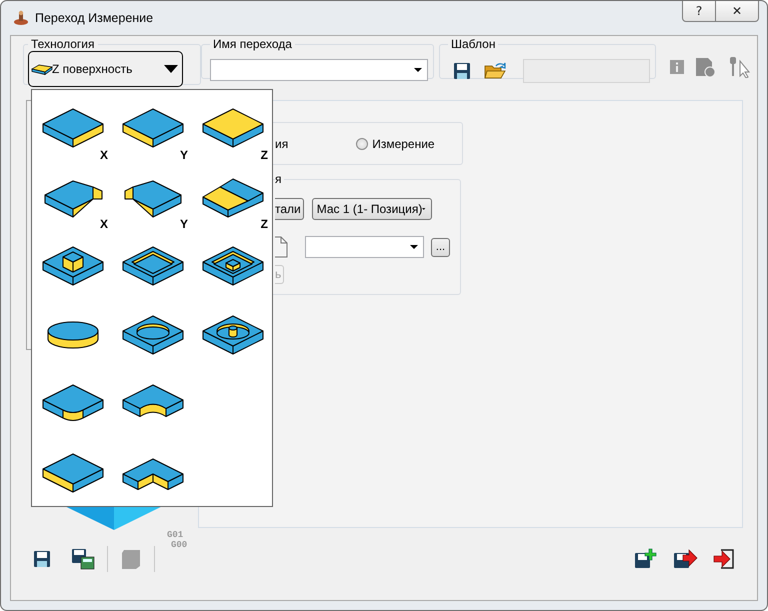 The height and width of the screenshot is (611, 768). I want to click on file-icon, so click(281, 247).